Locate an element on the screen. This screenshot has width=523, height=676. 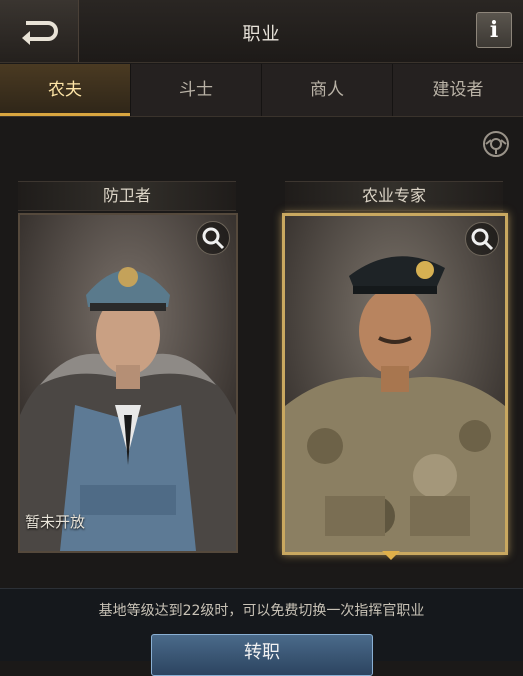
tab-farmer: 农夫 is located at coordinates (65, 90).